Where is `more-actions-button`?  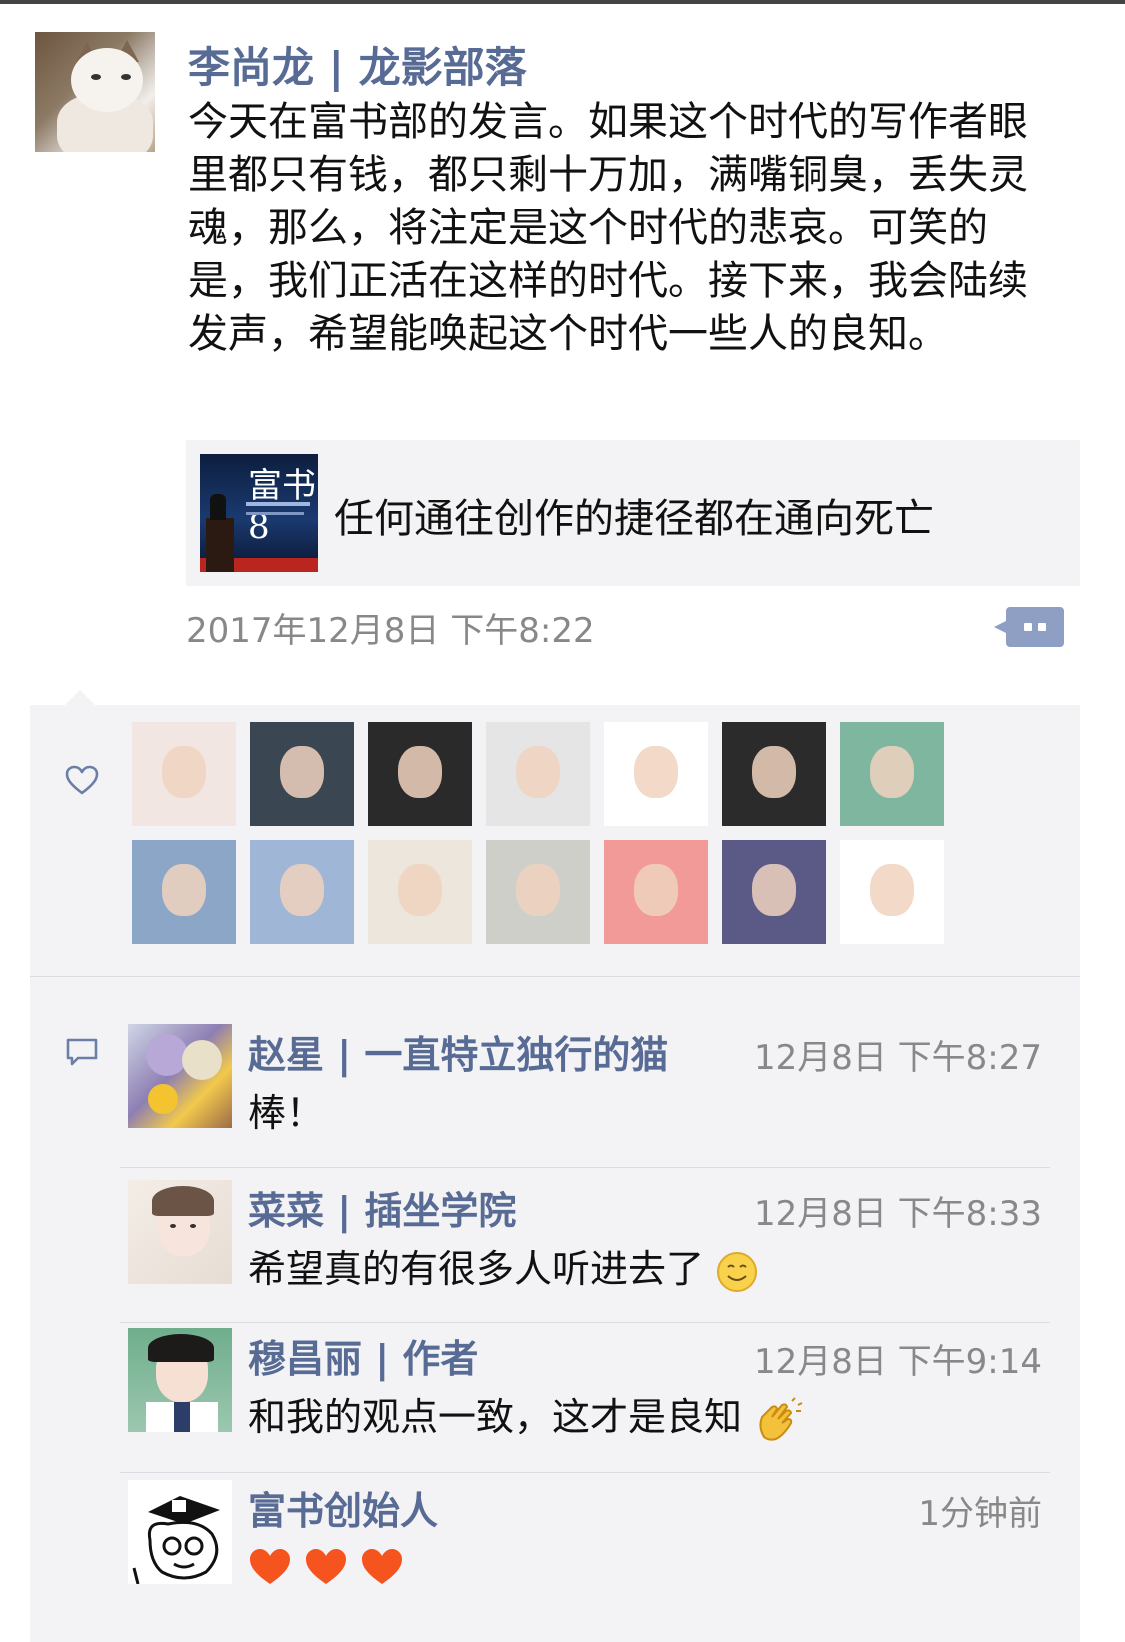 more-actions-button is located at coordinates (1029, 627).